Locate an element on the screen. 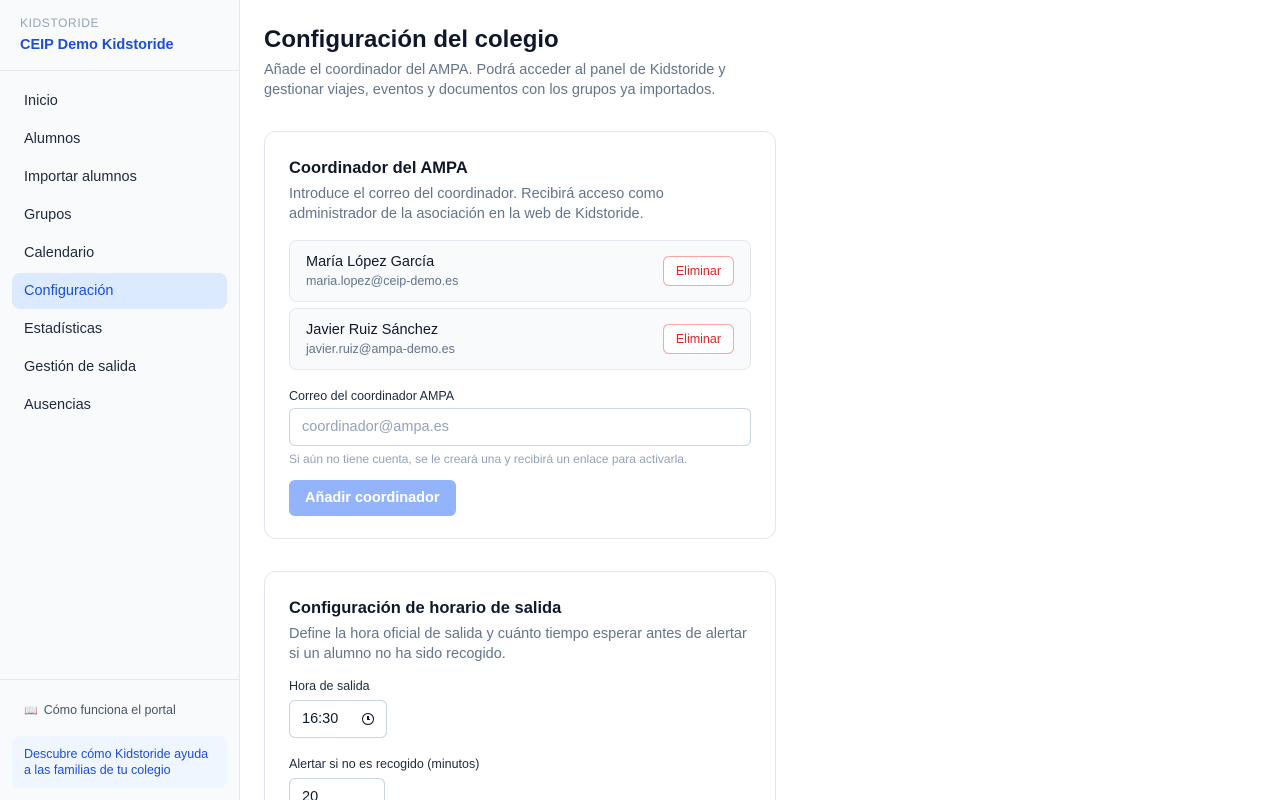 The width and height of the screenshot is (1280, 800). coordinator-email: javier.ruiz@ampa-demo.es is located at coordinates (380, 349).